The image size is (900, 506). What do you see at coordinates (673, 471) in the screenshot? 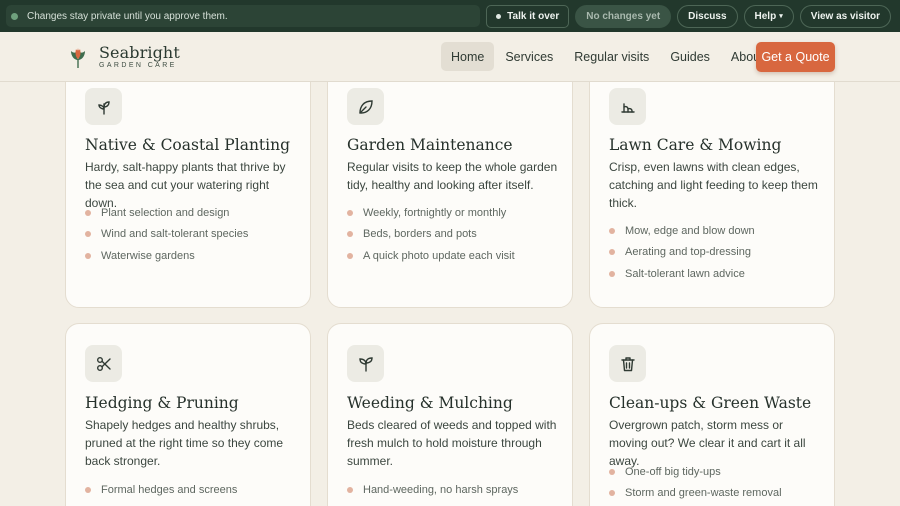
I see `list-item-text: One-off big tidy-ups` at bounding box center [673, 471].